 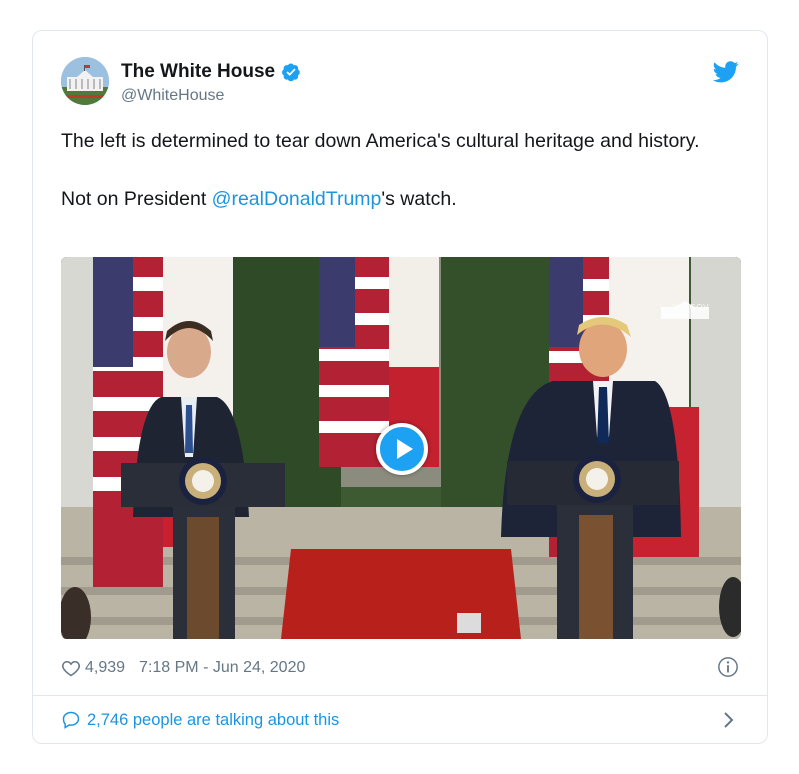 What do you see at coordinates (71, 720) in the screenshot?
I see `speech-bubble-icon` at bounding box center [71, 720].